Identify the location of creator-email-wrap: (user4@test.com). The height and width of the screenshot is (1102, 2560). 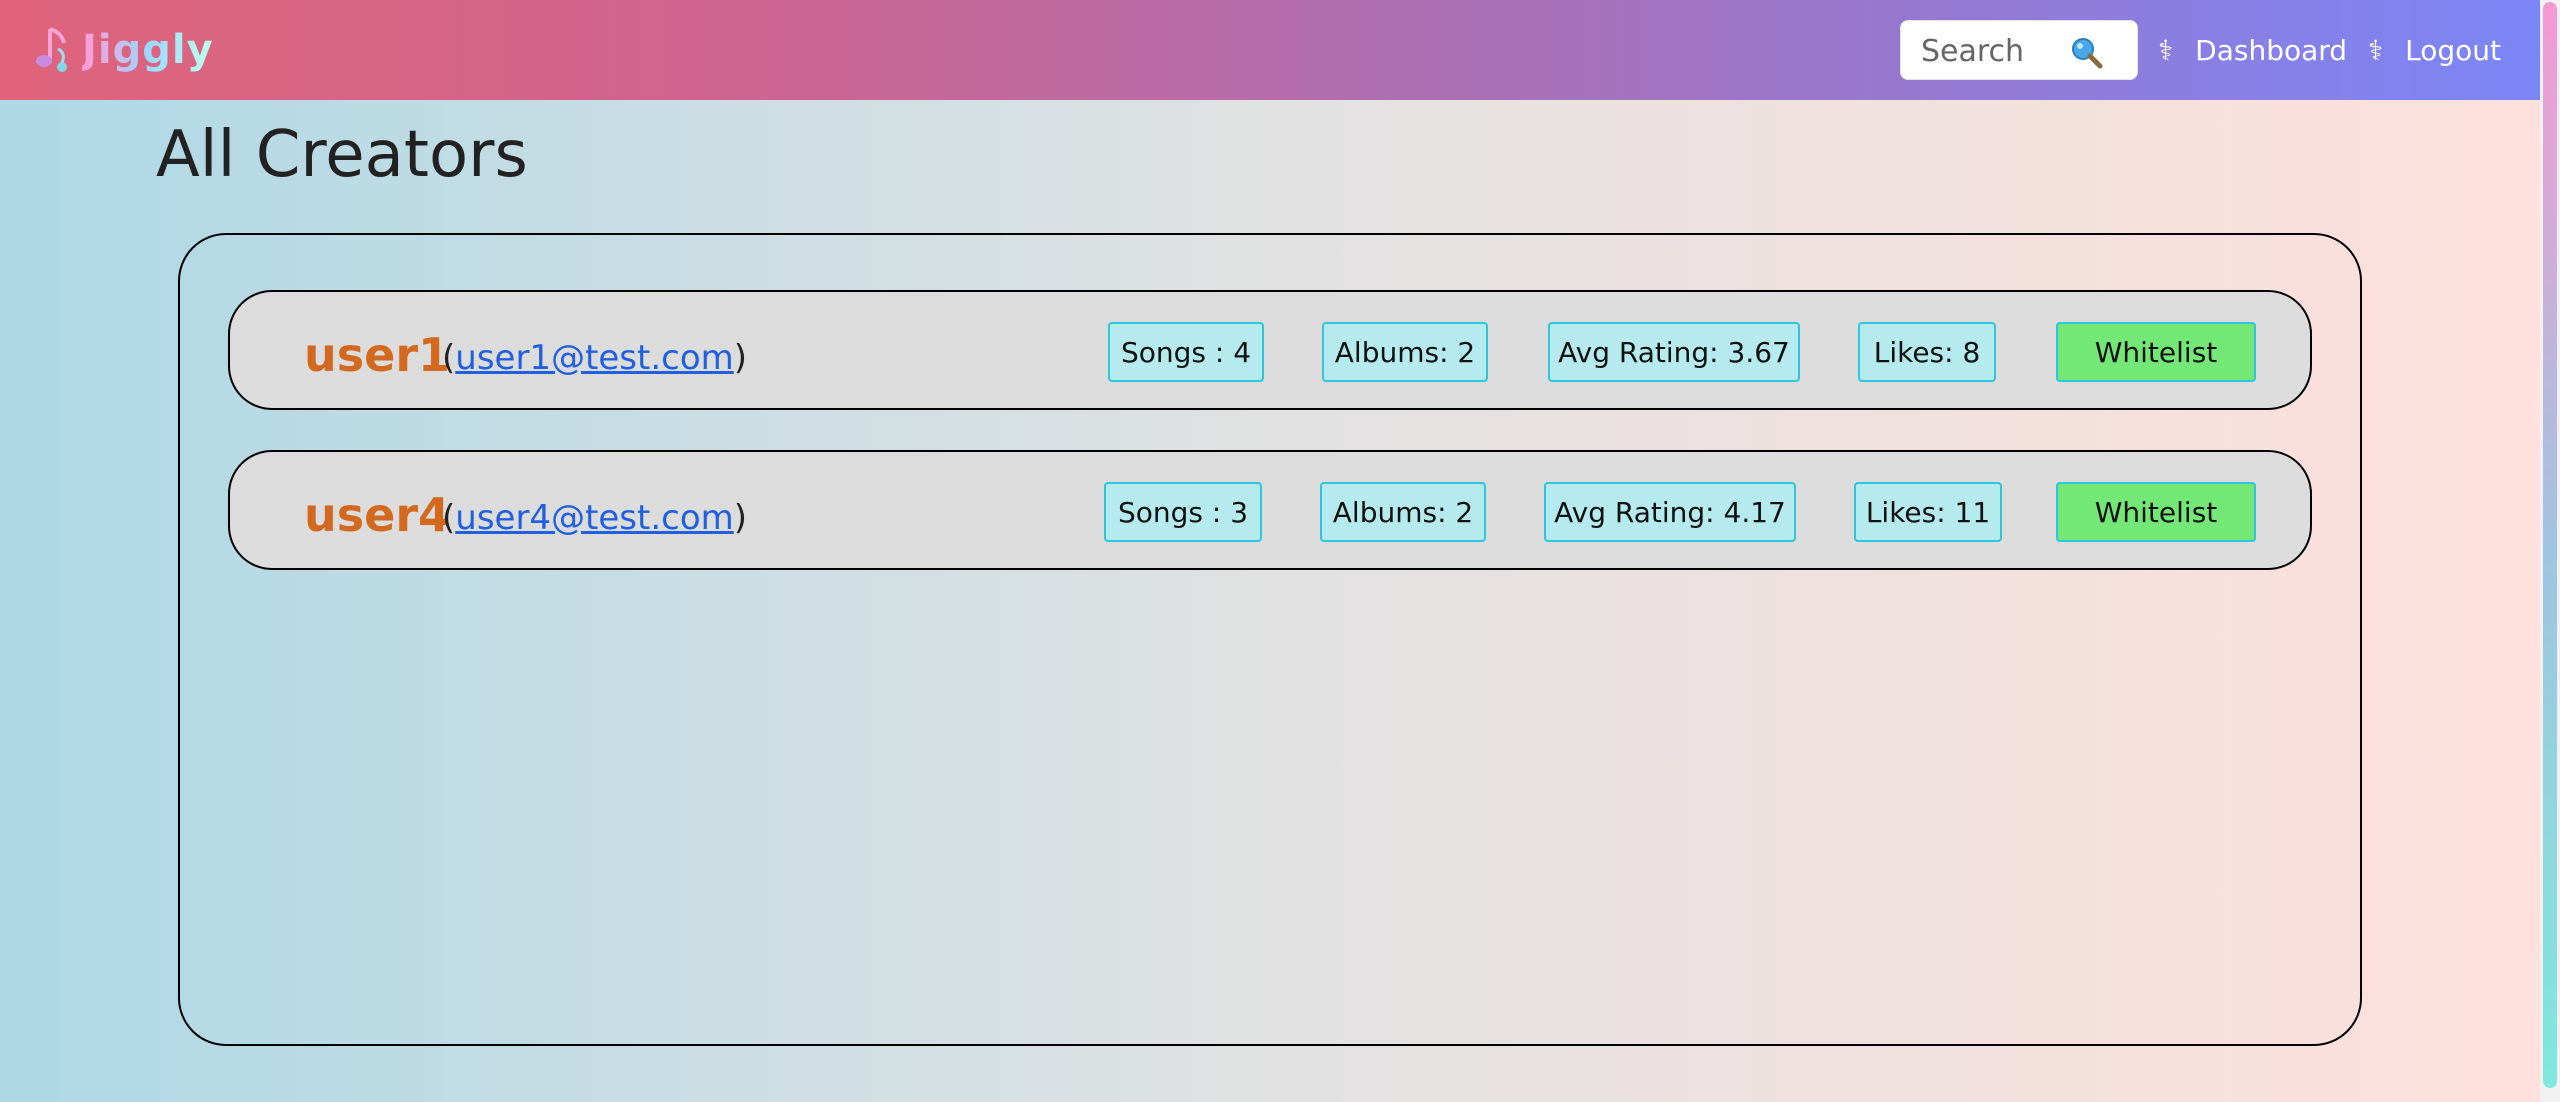
(594, 518).